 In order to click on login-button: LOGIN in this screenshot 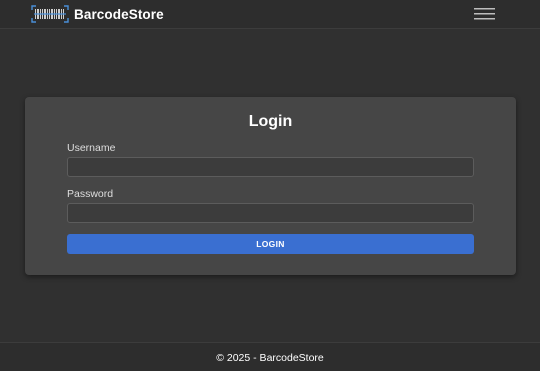, I will do `click(270, 244)`.